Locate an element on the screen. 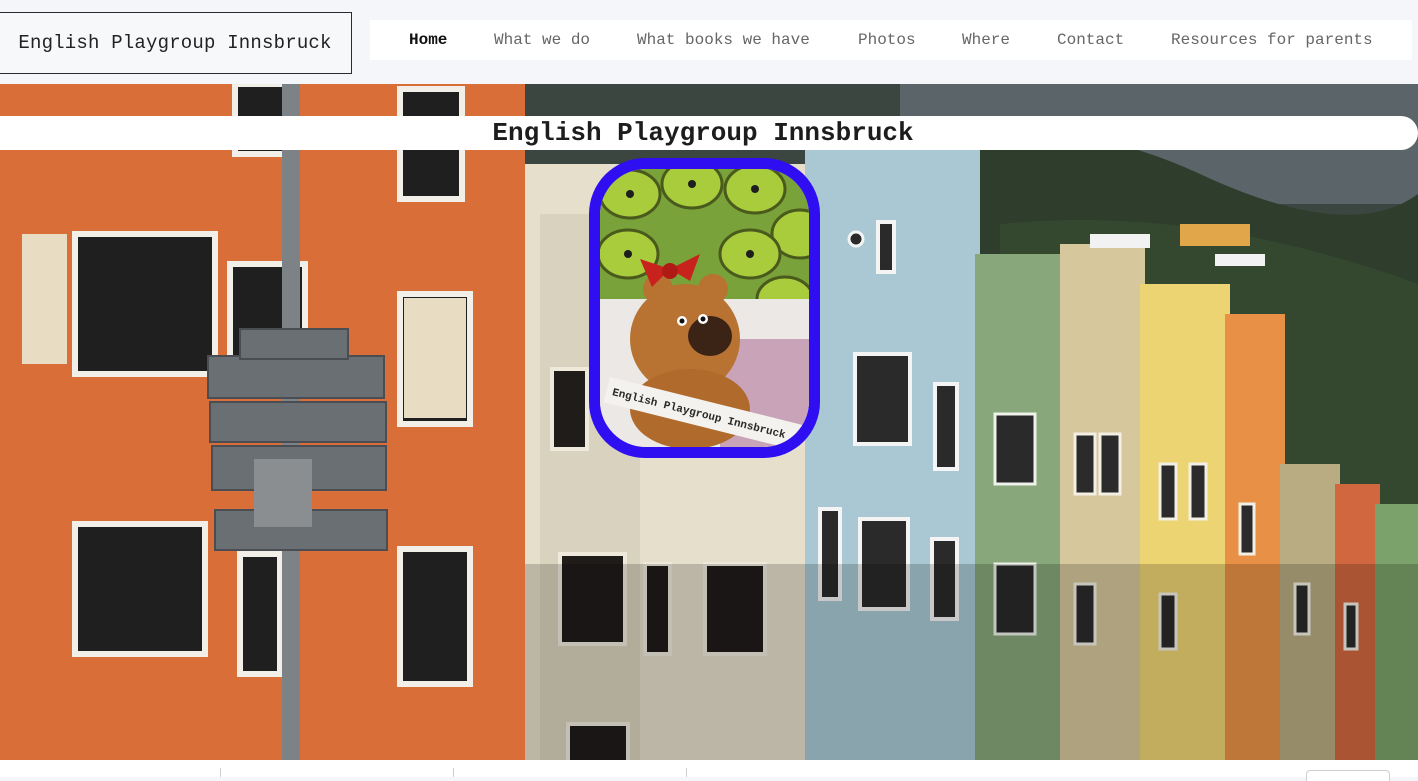  teddy-photo: English Playgroup Innsbruck is located at coordinates (704, 308).